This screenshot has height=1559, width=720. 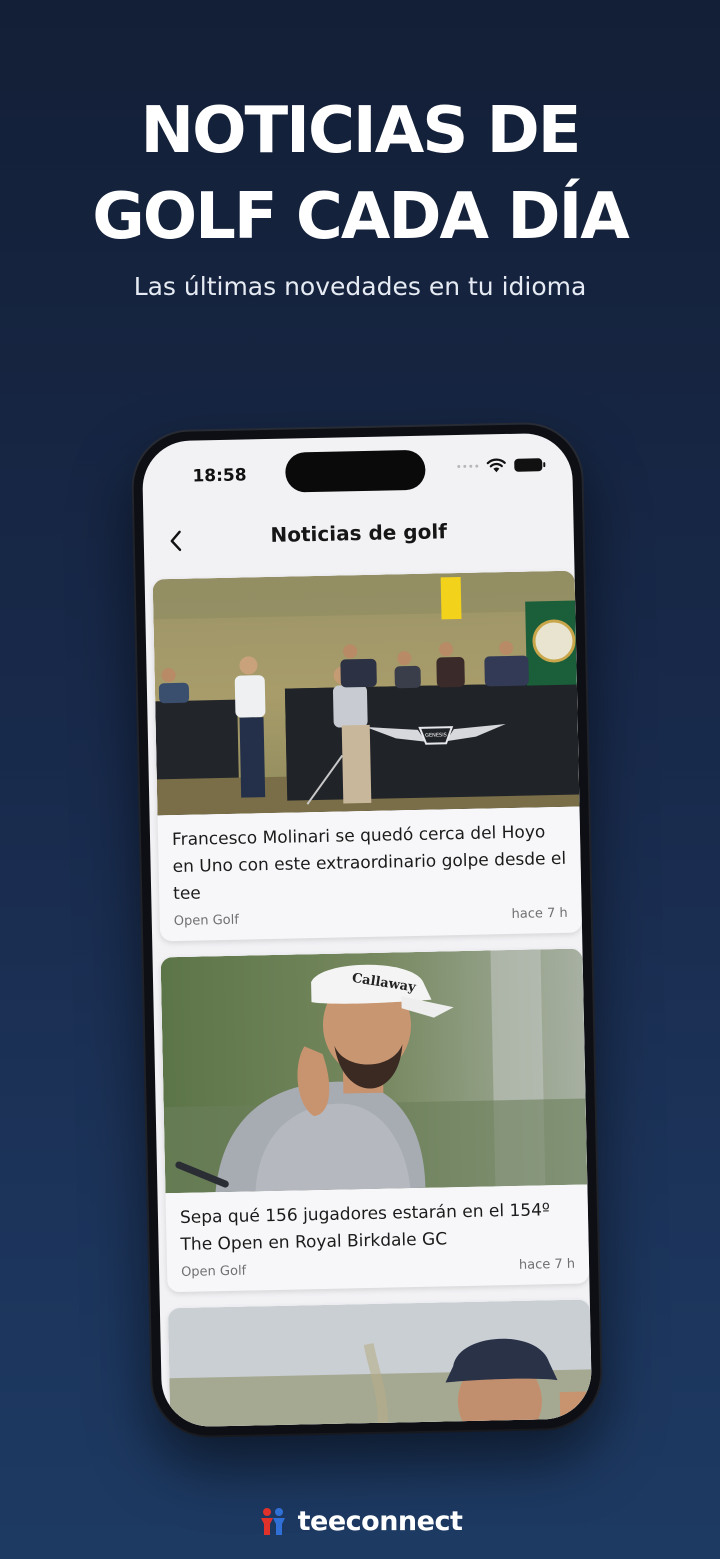 I want to click on nav-bar: Noticias de golf, so click(x=358, y=537).